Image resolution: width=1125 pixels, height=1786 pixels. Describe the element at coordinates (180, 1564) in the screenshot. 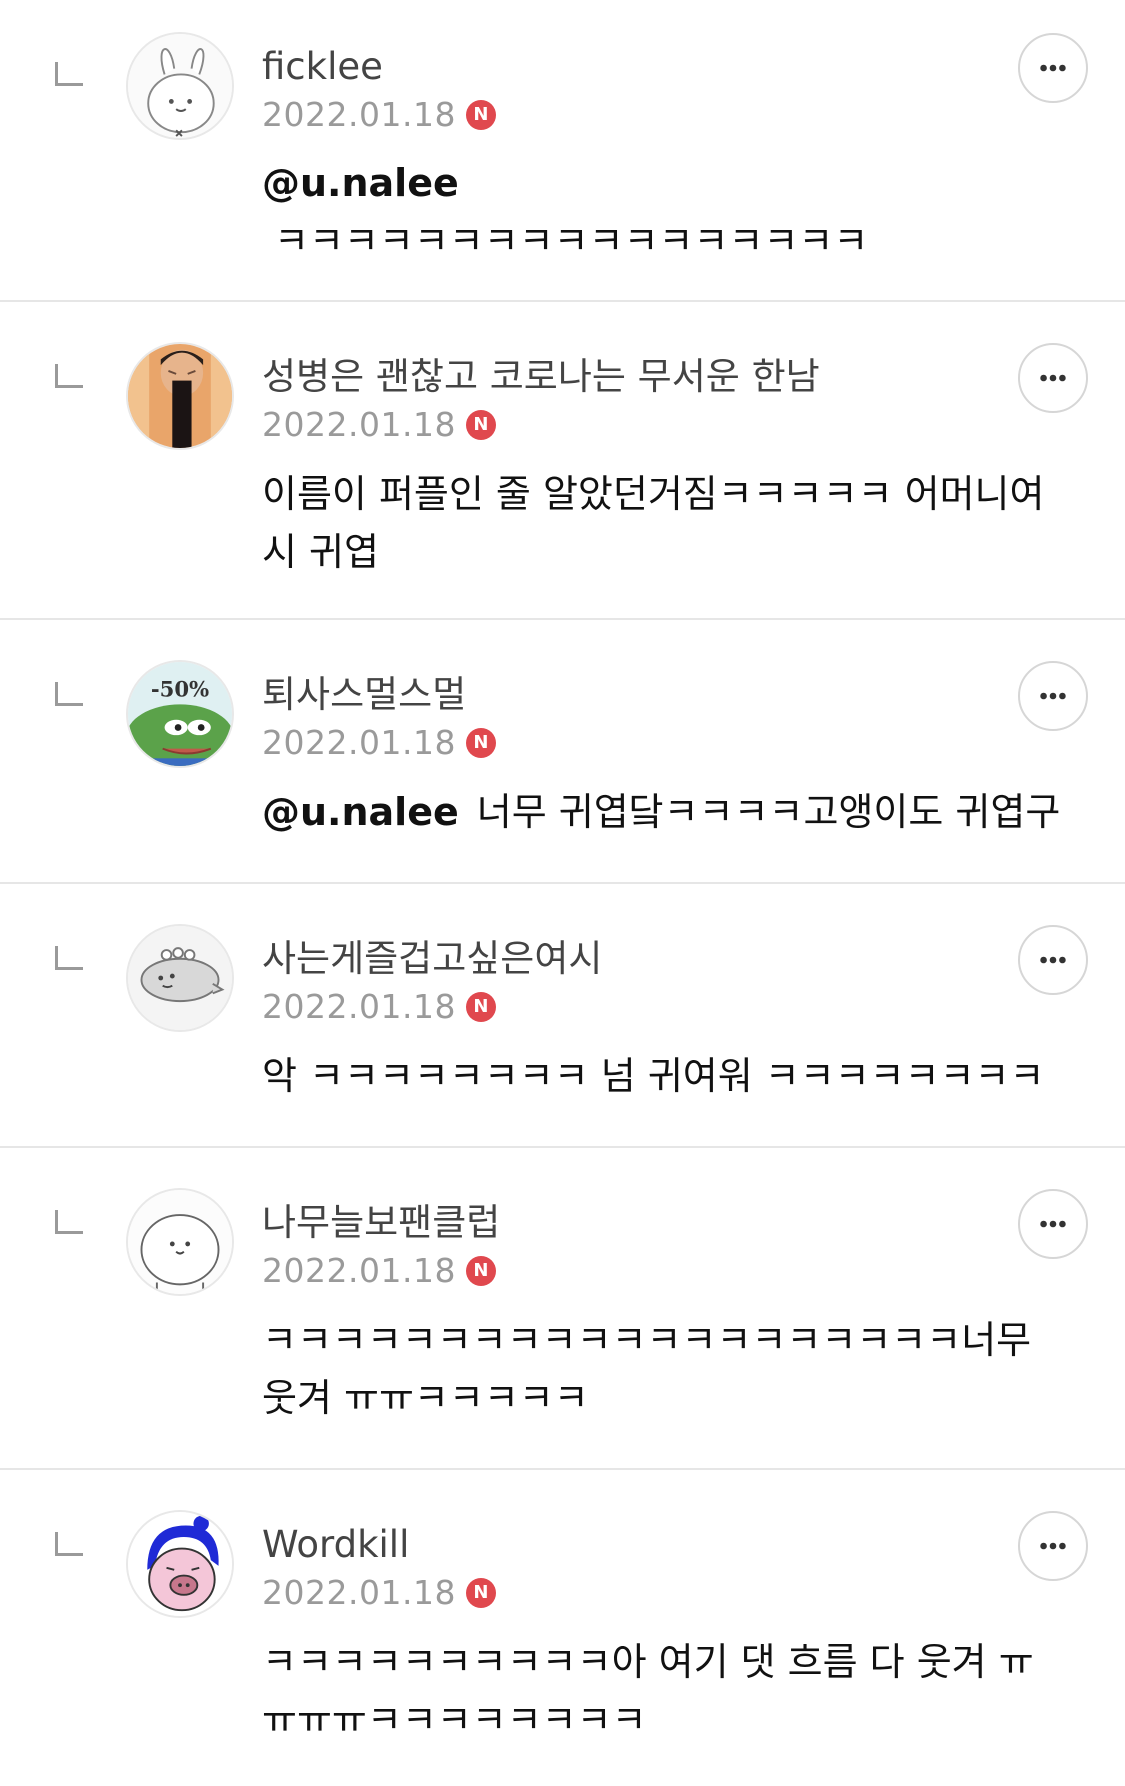

I see `pig-blue-hair-avatar-icon` at that location.